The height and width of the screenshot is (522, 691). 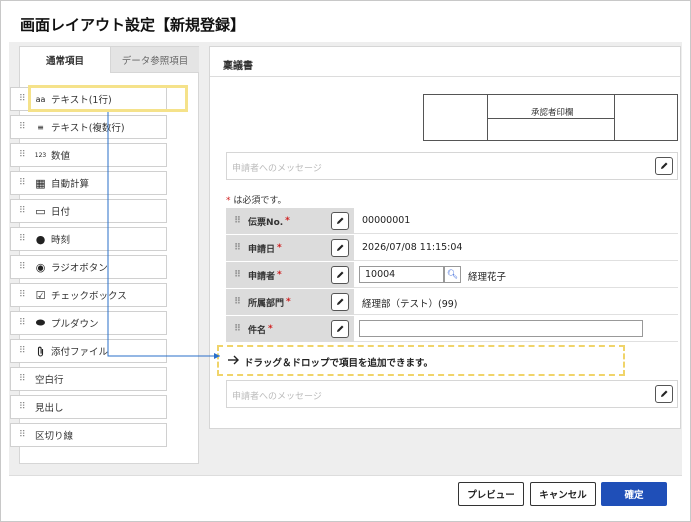 I want to click on palette-item-label: 数値, so click(x=61, y=156).